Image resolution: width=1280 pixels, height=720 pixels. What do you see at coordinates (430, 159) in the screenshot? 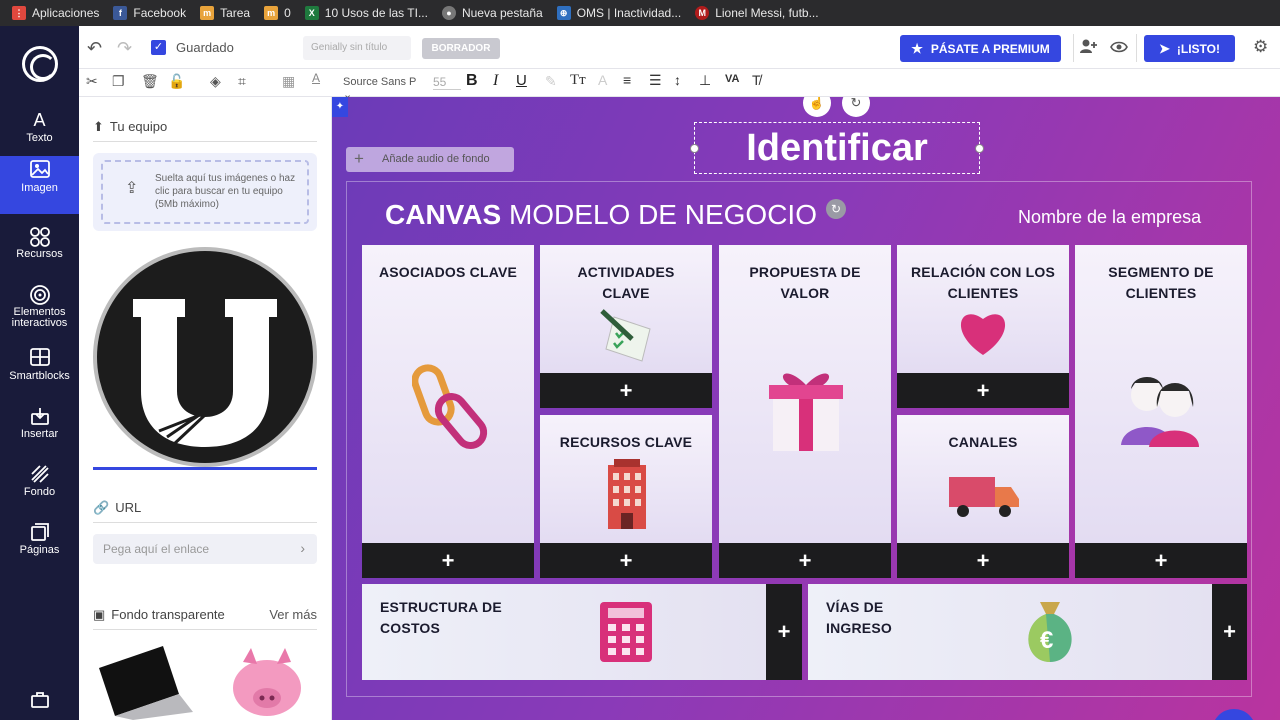
I see `add-audio-button: + Añade audio de fondo` at bounding box center [430, 159].